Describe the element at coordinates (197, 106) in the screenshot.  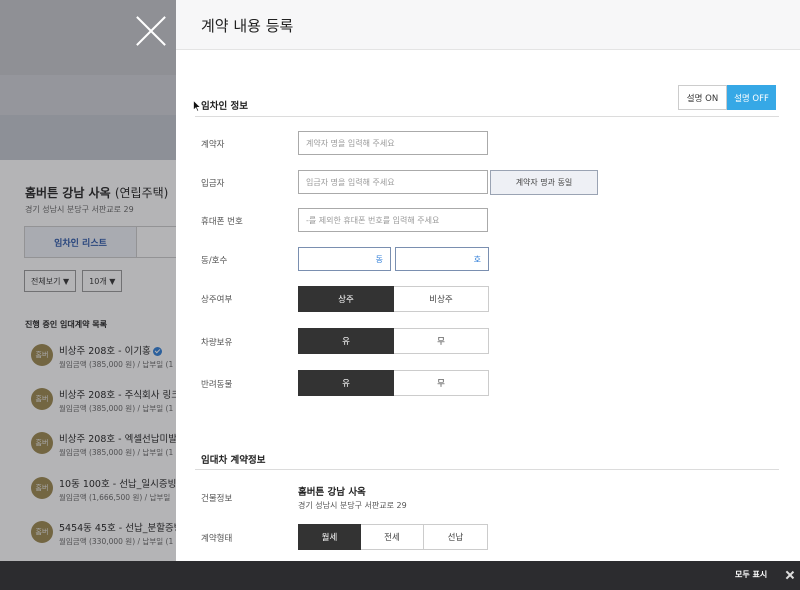
I see `mouse-cursor-icon` at that location.